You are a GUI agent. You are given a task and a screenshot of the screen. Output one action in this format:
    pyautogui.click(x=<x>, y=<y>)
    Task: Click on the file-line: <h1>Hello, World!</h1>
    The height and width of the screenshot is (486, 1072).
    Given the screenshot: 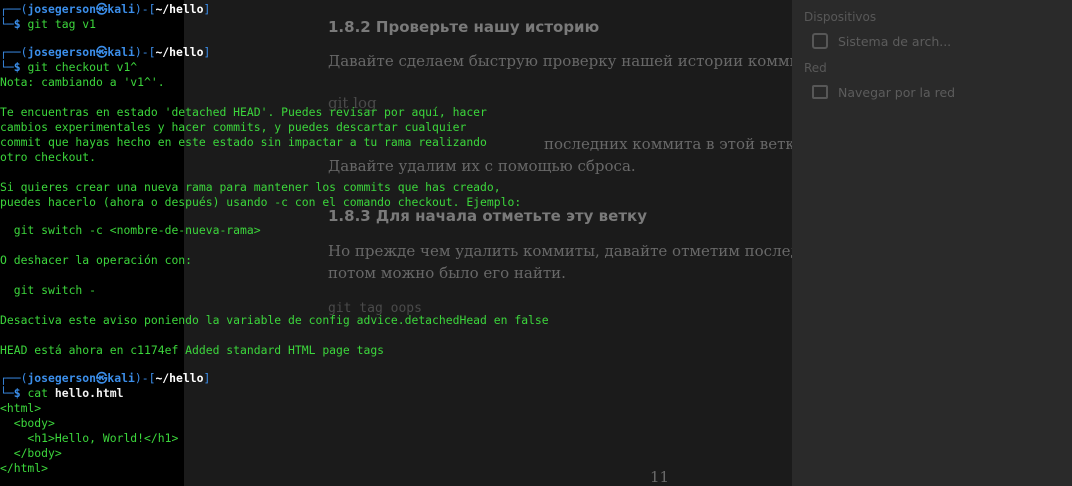 What is the action you would take?
    pyautogui.click(x=89, y=438)
    